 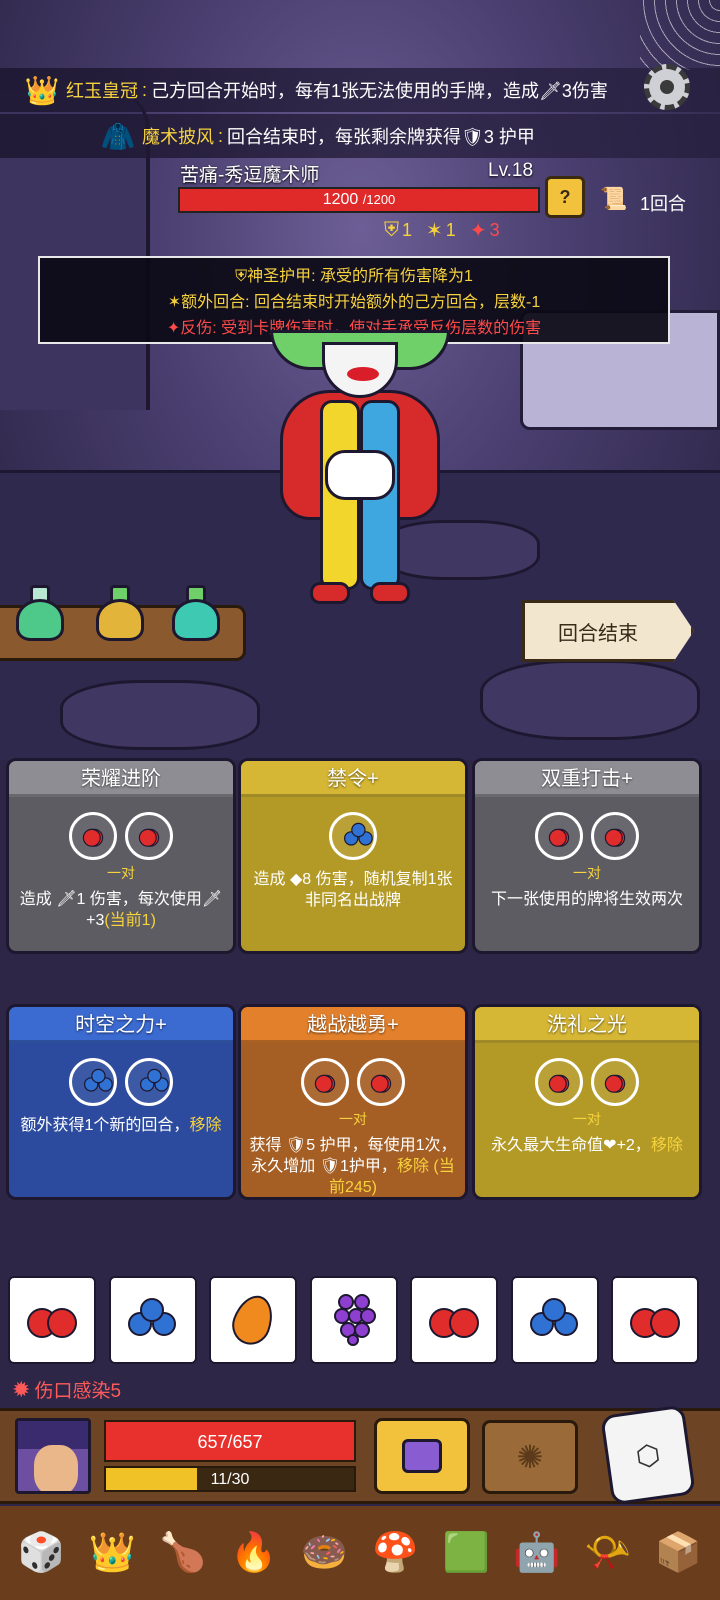 I want to click on enemy-hp-text: 1200 /1200, so click(x=359, y=200).